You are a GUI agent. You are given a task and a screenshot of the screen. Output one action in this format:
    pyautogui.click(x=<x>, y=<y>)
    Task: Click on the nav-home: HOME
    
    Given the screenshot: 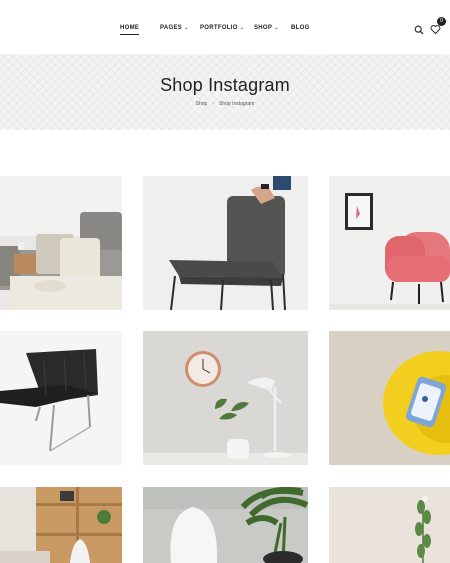 What is the action you would take?
    pyautogui.click(x=130, y=30)
    